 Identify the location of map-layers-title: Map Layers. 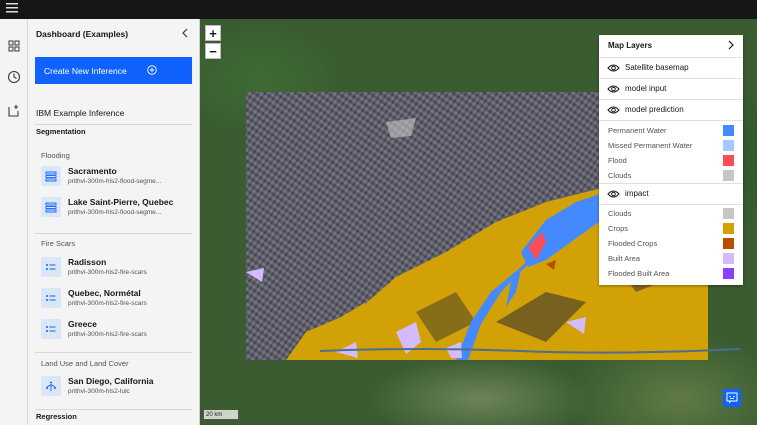
(630, 45).